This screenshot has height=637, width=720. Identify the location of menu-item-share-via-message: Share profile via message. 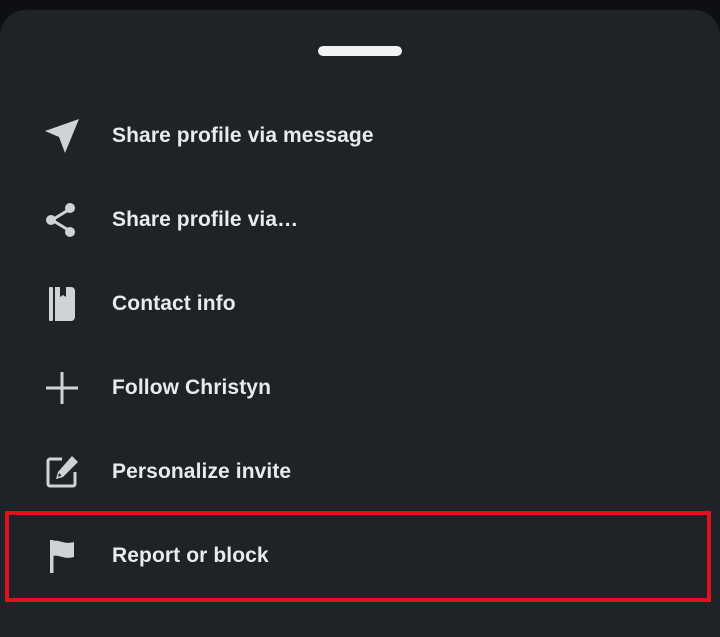
(360, 136).